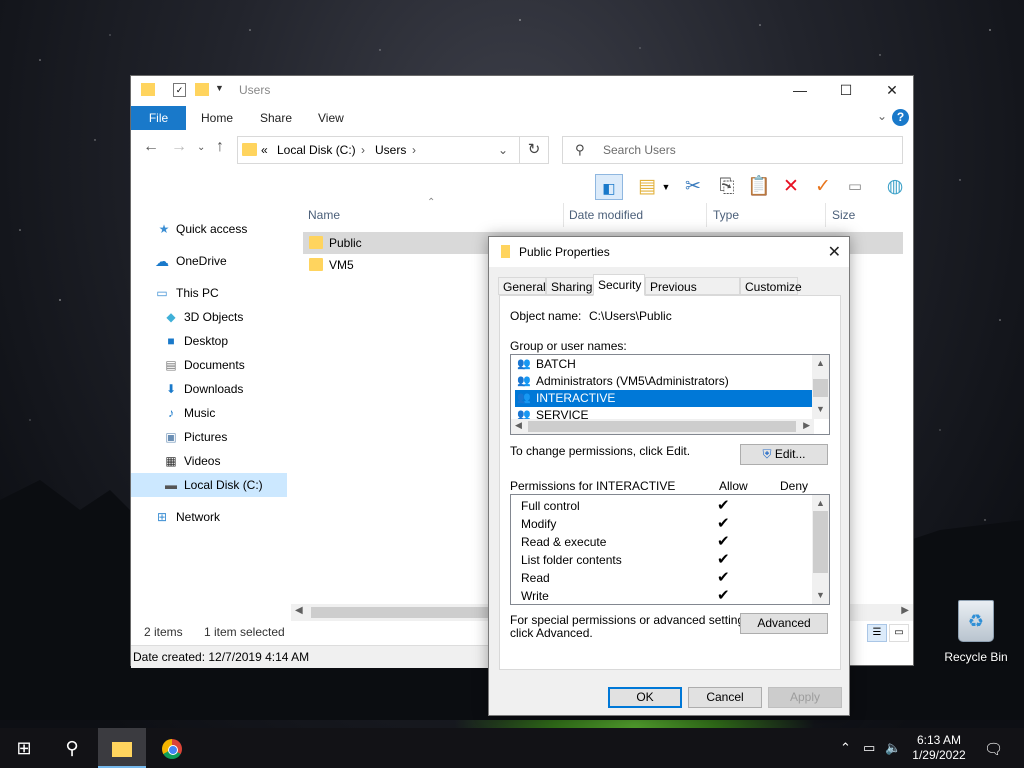 The image size is (1024, 768). What do you see at coordinates (217, 118) in the screenshot?
I see `tab-home: Home` at bounding box center [217, 118].